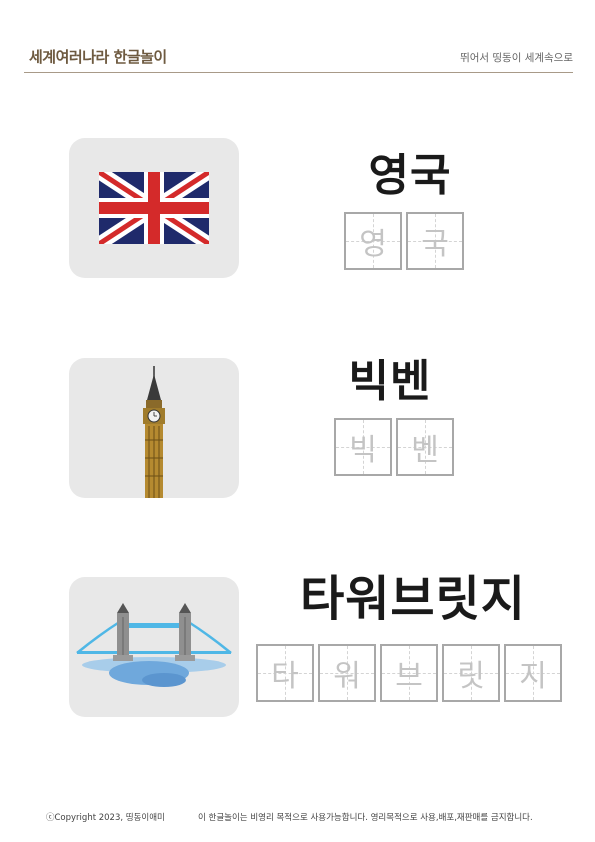  I want to click on trace-letter: 워, so click(347, 676).